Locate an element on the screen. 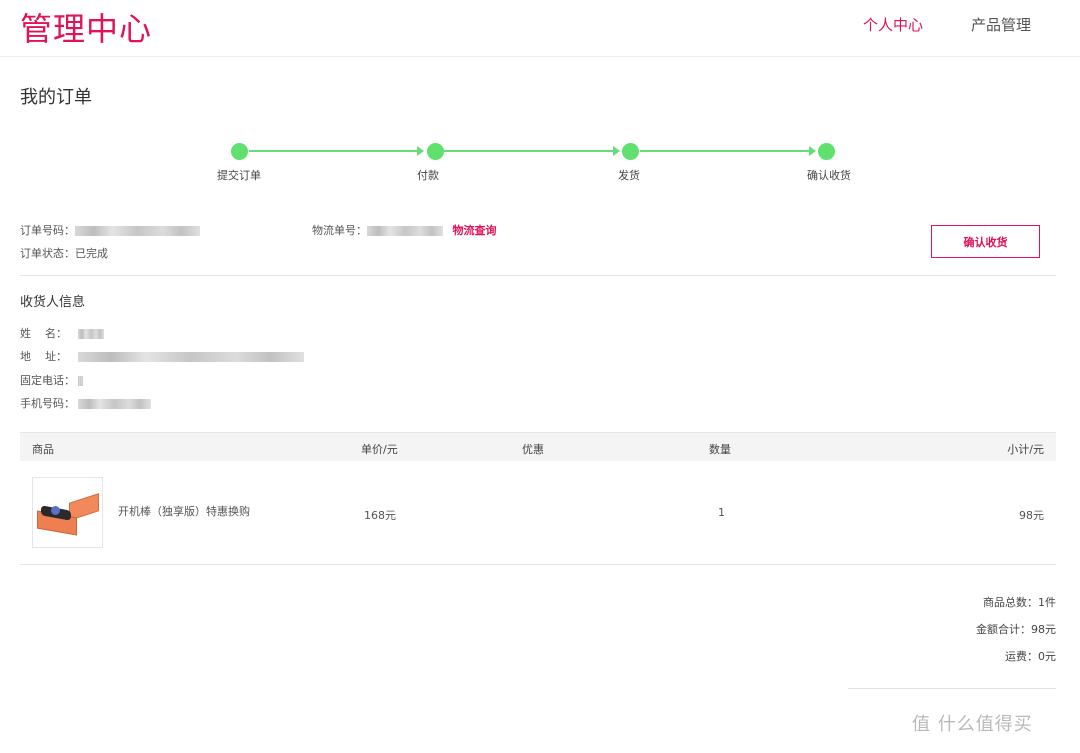 This screenshot has height=753, width=1080. nav-product-management: 产品管理 is located at coordinates (1001, 24).